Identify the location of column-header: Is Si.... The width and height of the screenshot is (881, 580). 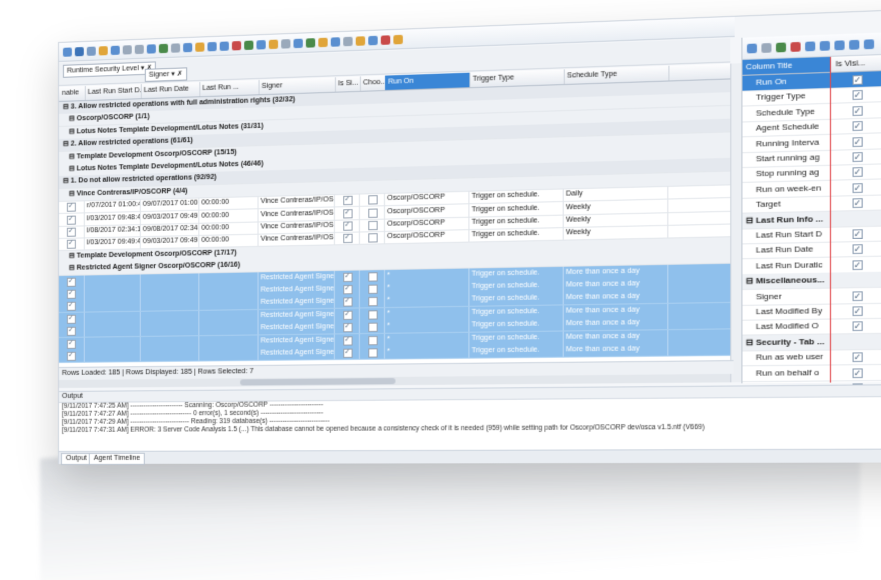
(348, 83).